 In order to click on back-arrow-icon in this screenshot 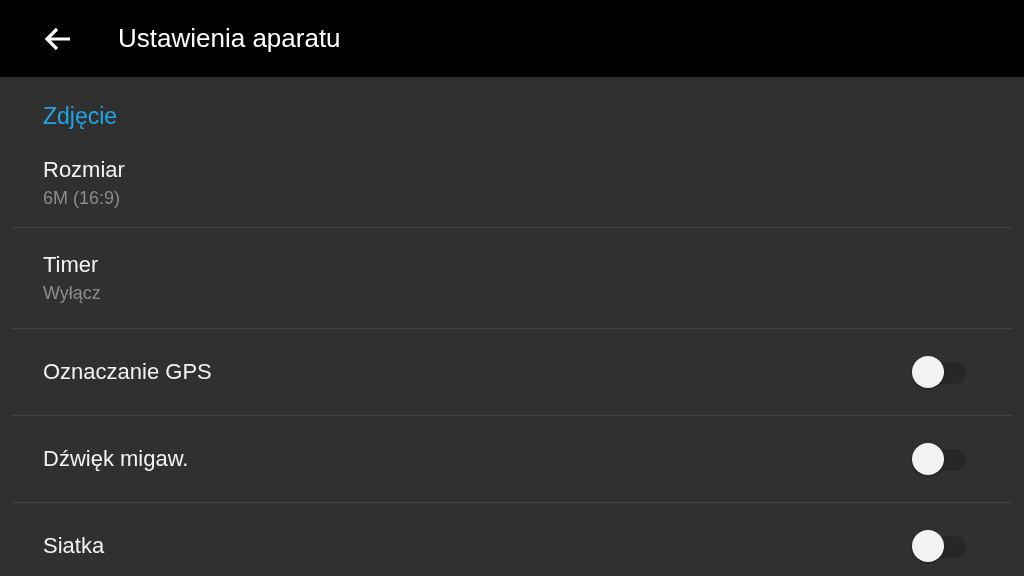, I will do `click(58, 38)`.